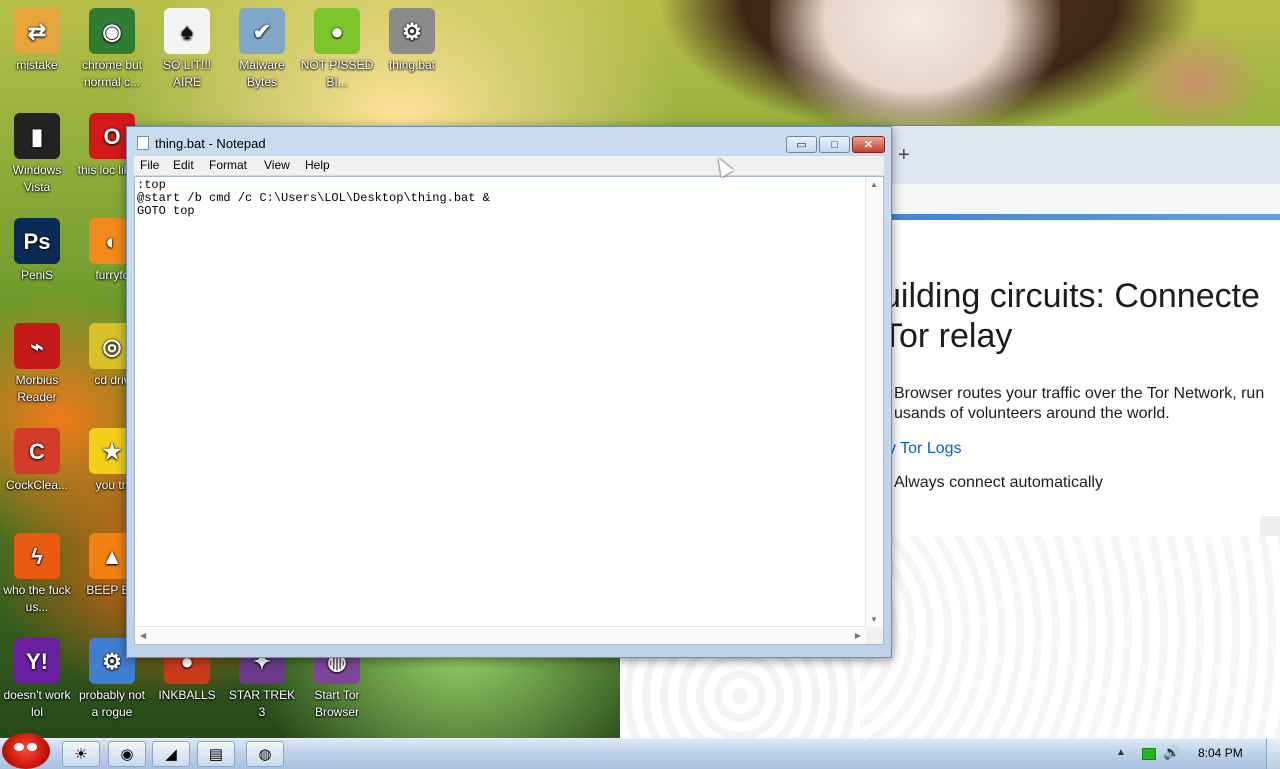 This screenshot has height=769, width=1280. Describe the element at coordinates (904, 155) in the screenshot. I see `new-tab-button: +` at that location.